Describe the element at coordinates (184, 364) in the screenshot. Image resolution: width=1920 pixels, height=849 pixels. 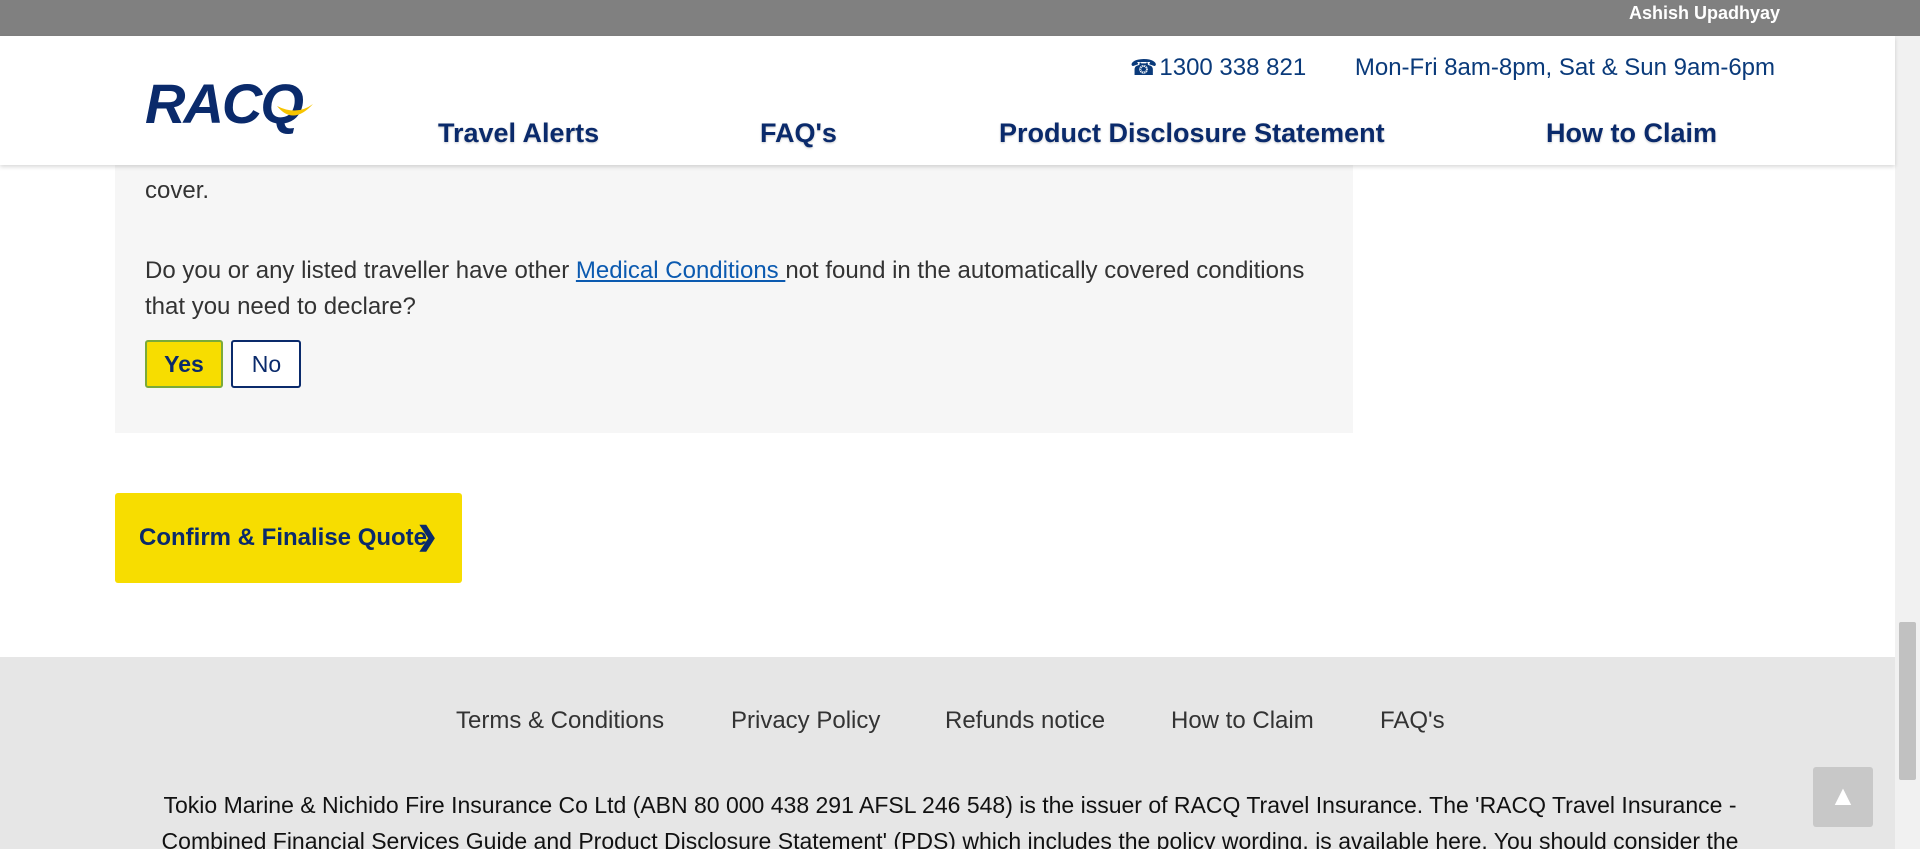
I see `yes-button: Yes` at that location.